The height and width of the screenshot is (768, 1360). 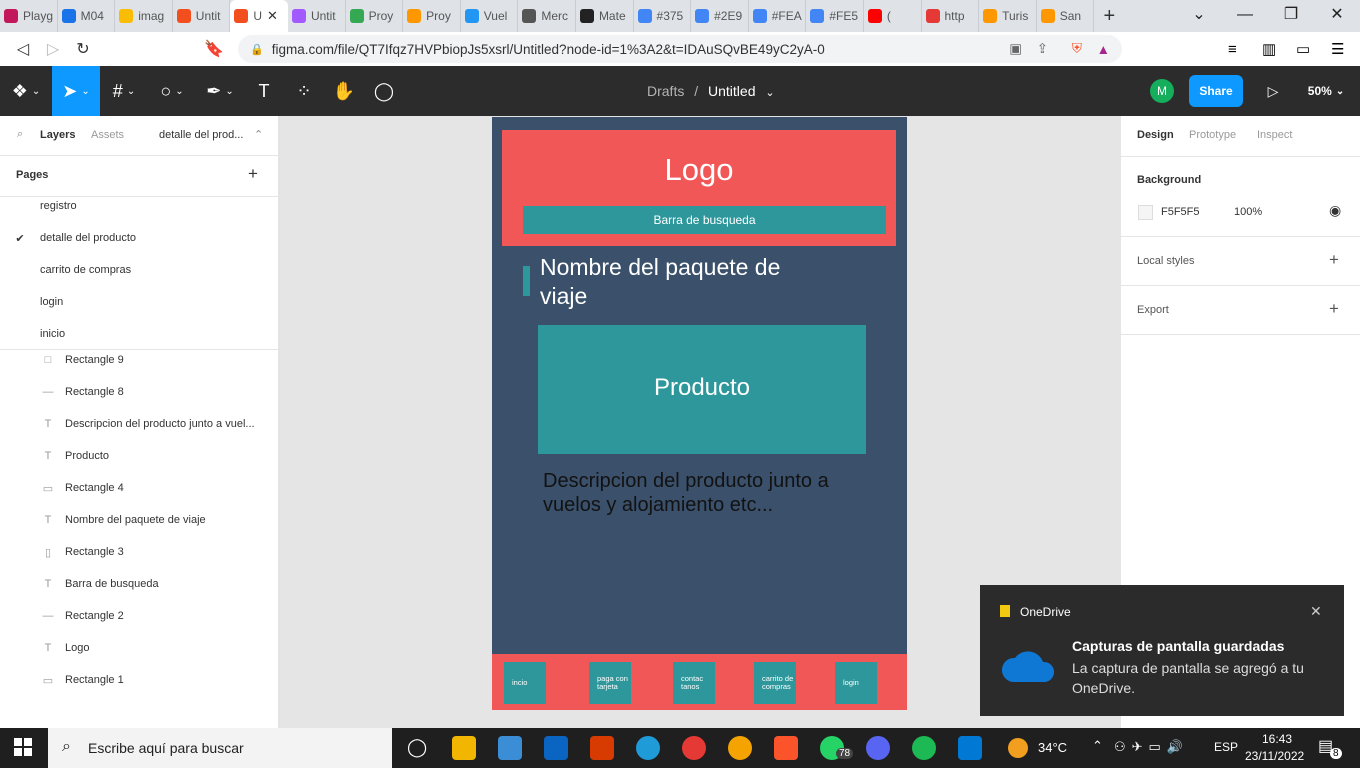 I want to click on hand-tool-icon: ✋, so click(x=344, y=91).